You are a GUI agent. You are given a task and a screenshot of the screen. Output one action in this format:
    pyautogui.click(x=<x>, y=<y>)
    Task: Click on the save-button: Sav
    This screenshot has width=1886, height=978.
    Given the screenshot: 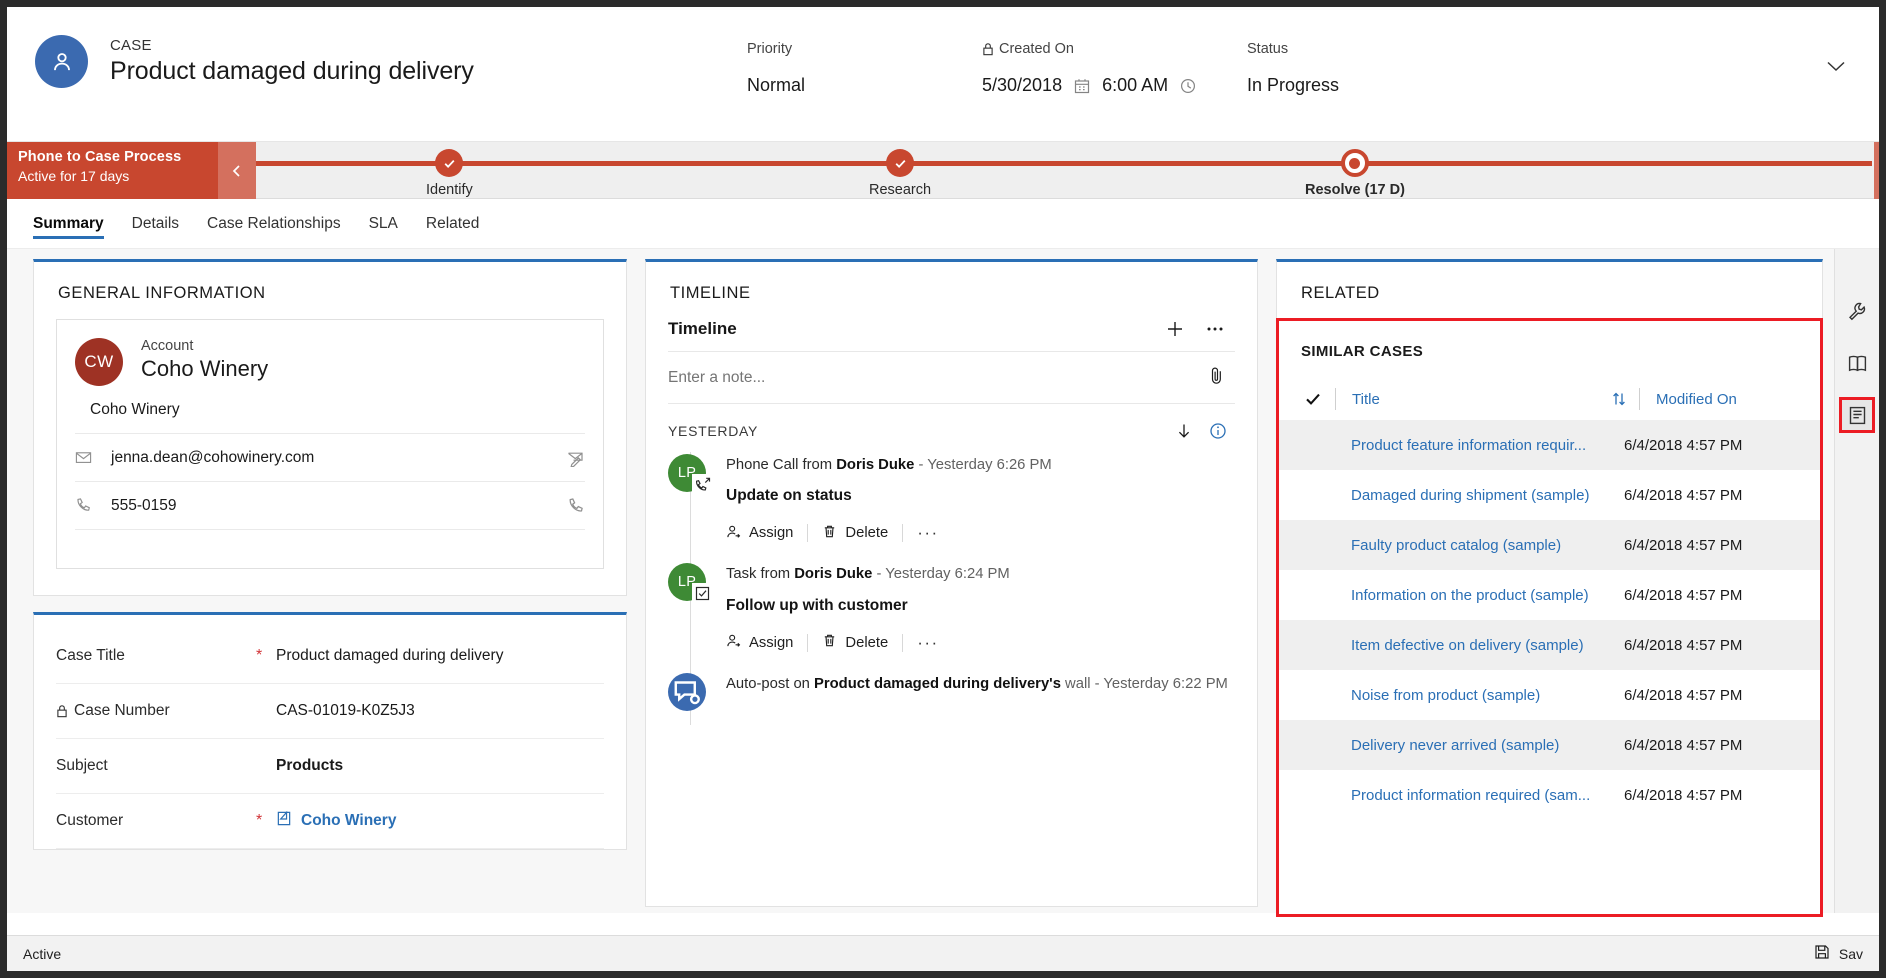 What is the action you would take?
    pyautogui.click(x=1838, y=953)
    